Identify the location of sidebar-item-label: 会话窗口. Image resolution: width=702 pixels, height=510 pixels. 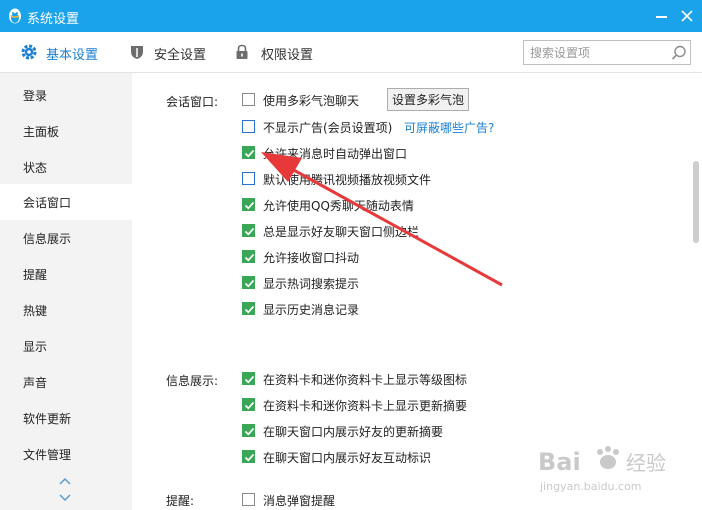
(47, 203).